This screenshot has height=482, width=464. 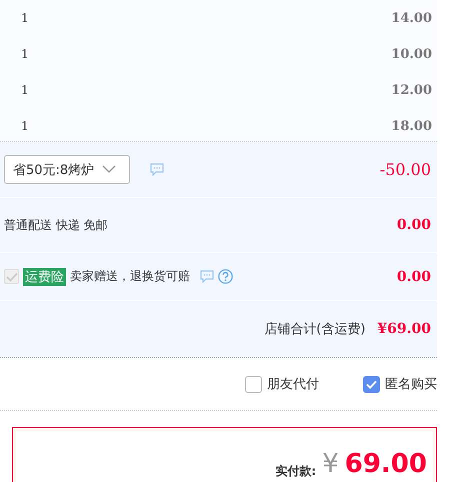 What do you see at coordinates (293, 384) in the screenshot?
I see `option-label: 朋友代付` at bounding box center [293, 384].